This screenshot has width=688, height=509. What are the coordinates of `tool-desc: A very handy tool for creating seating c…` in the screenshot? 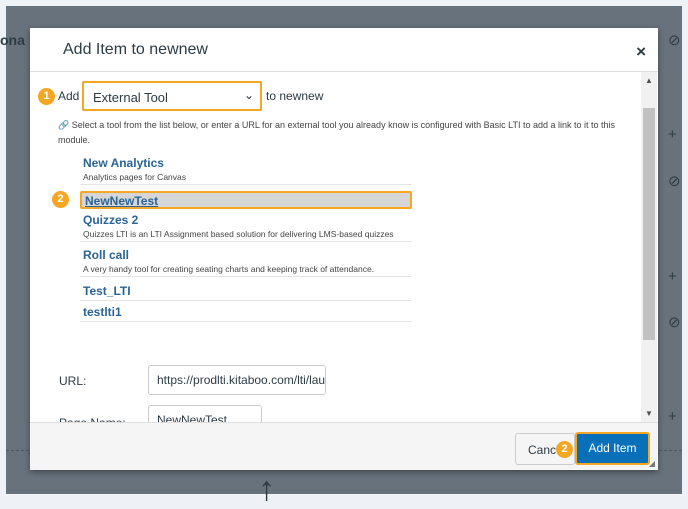 It's located at (229, 269).